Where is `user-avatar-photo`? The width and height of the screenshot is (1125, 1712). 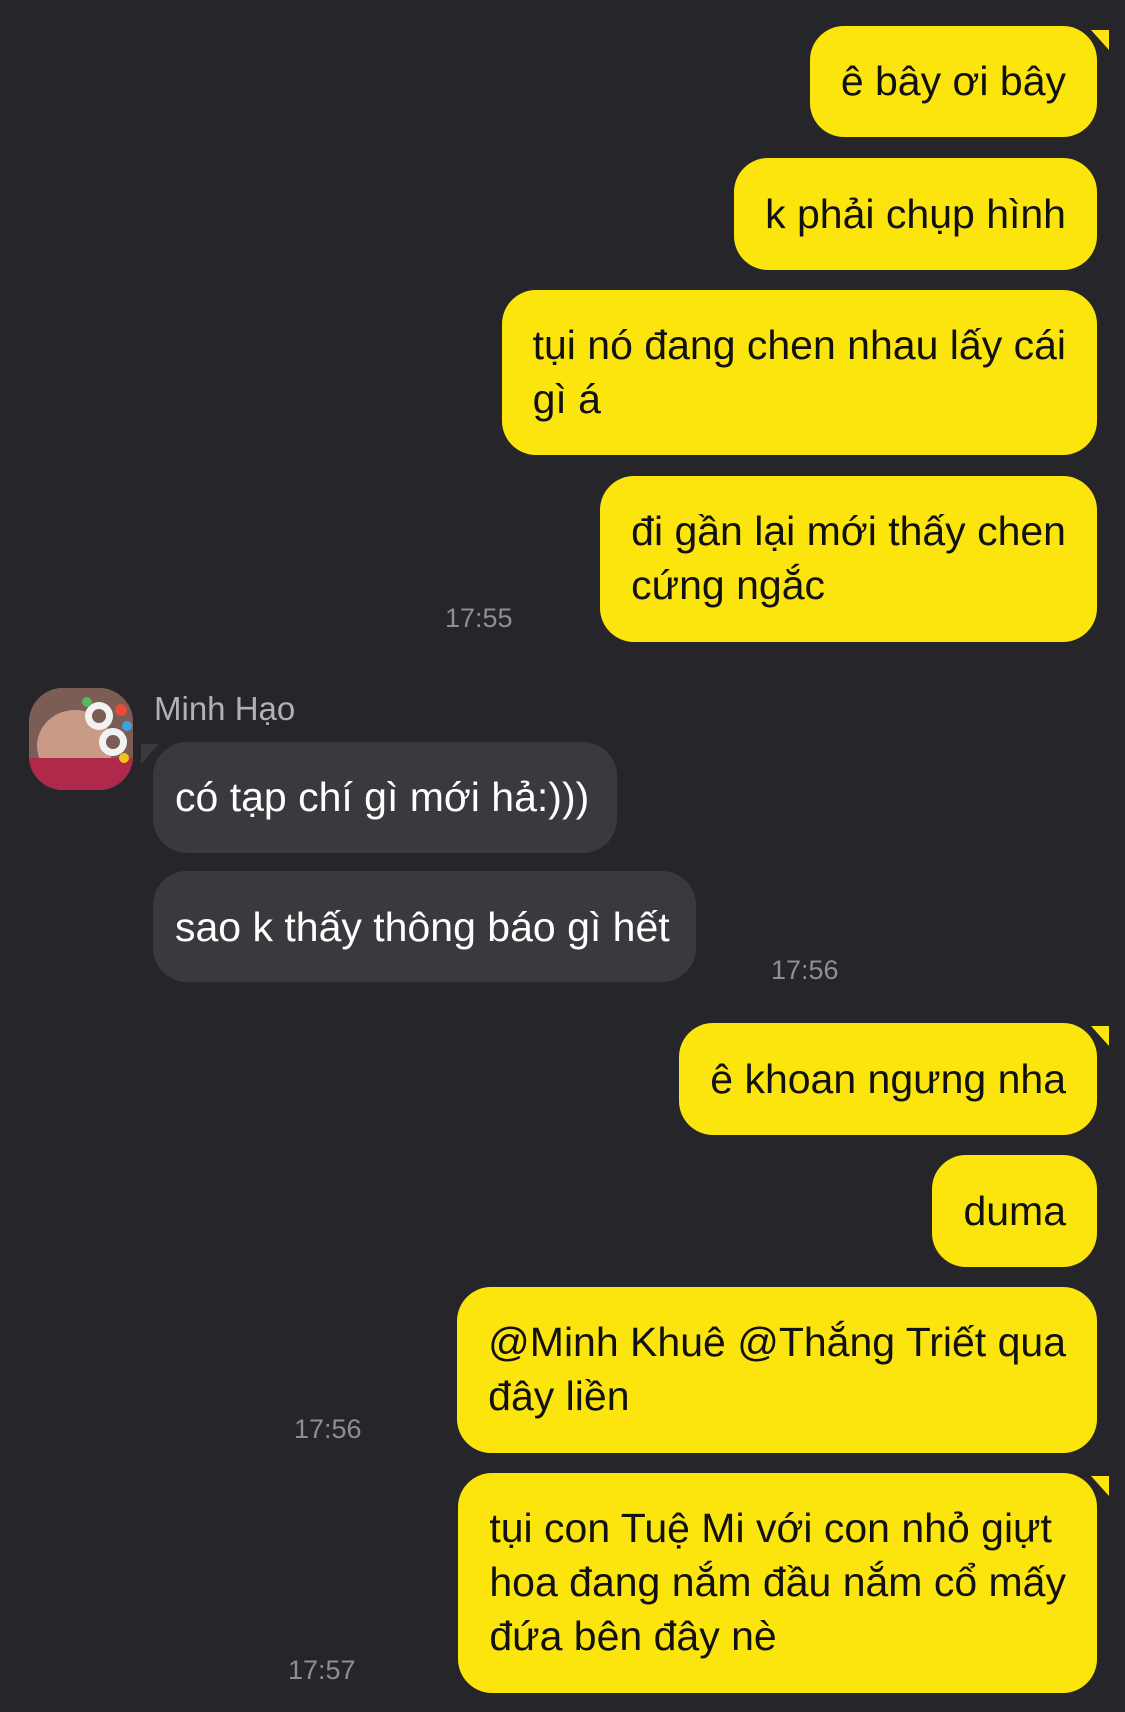
user-avatar-photo is located at coordinates (81, 739).